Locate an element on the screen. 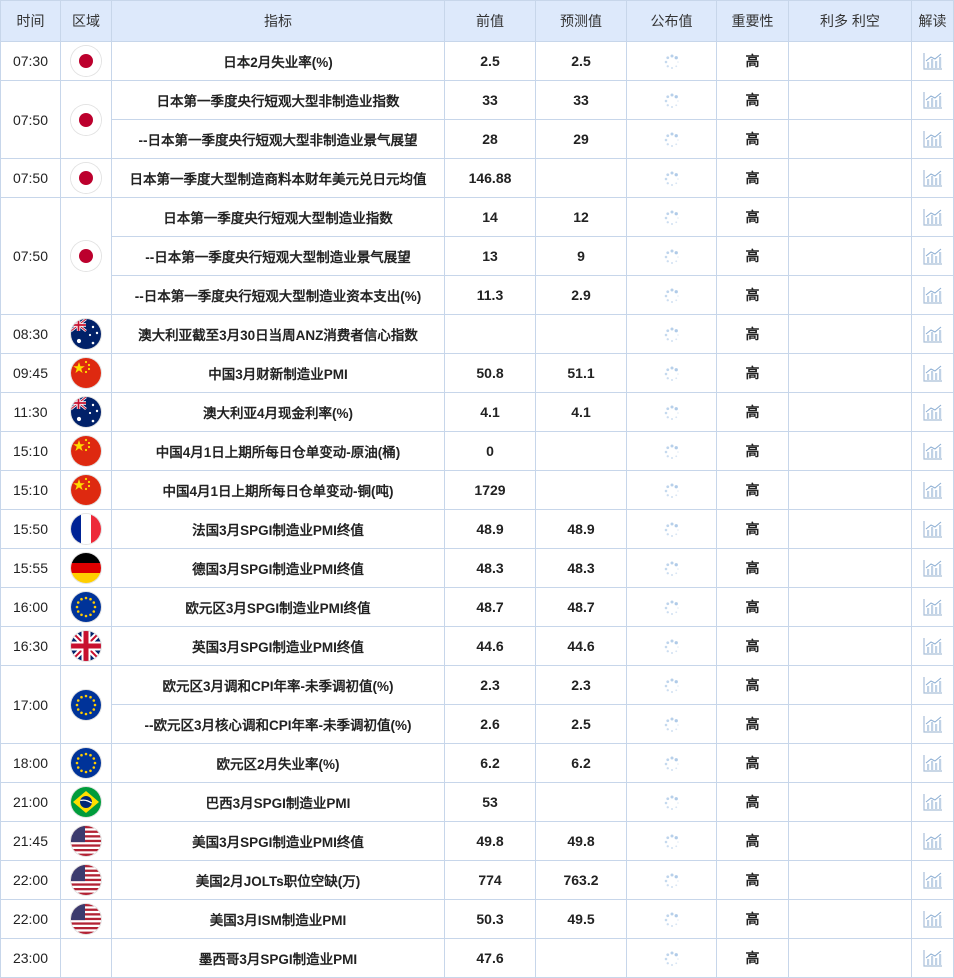 Image resolution: width=954 pixels, height=978 pixels. event-time: 15:50 is located at coordinates (30, 529).